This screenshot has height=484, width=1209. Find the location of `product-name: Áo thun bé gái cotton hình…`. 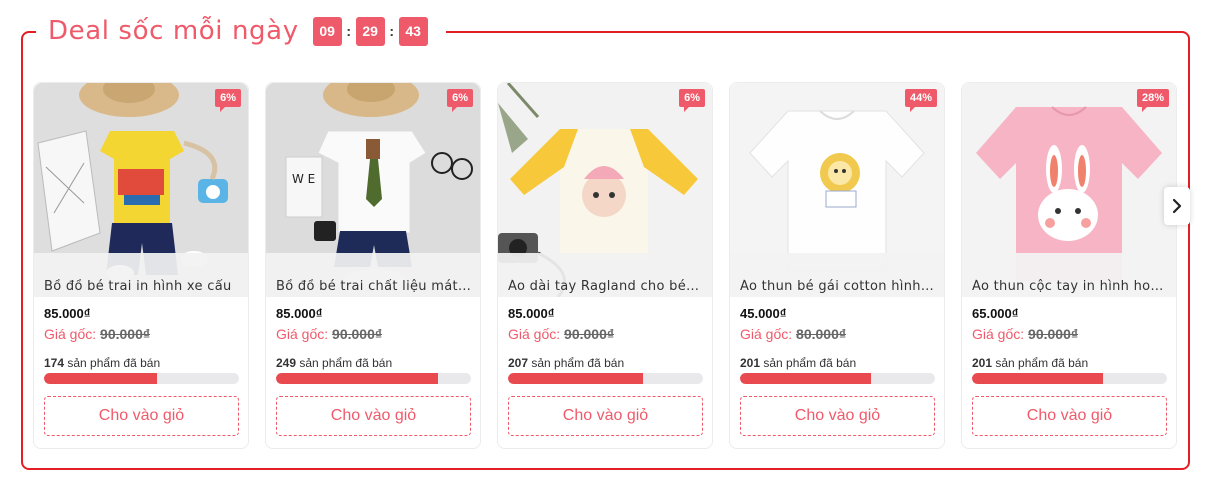

product-name: Áo thun bé gái cotton hình… is located at coordinates (838, 286).